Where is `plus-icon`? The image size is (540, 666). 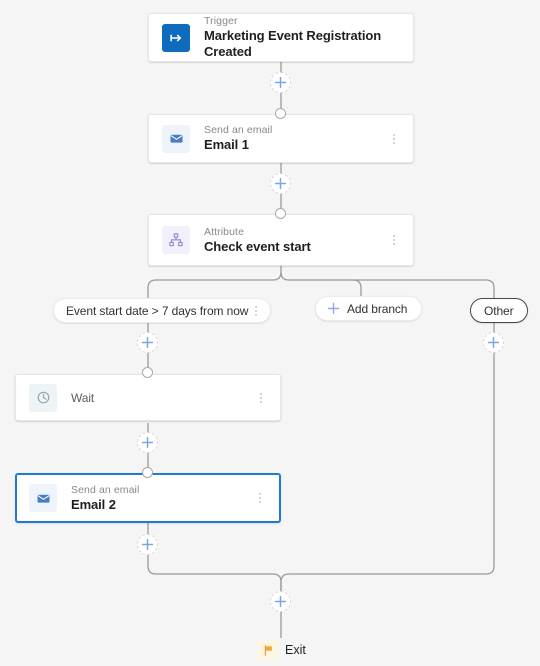
plus-icon is located at coordinates (333, 308).